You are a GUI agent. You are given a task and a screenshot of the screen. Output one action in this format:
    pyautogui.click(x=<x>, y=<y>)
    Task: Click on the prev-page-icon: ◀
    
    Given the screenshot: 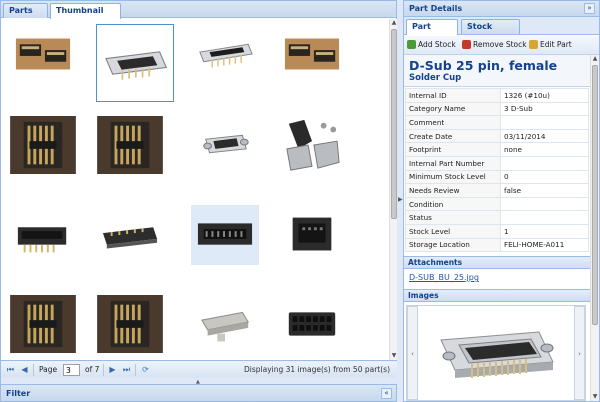 What is the action you would take?
    pyautogui.click(x=24, y=369)
    